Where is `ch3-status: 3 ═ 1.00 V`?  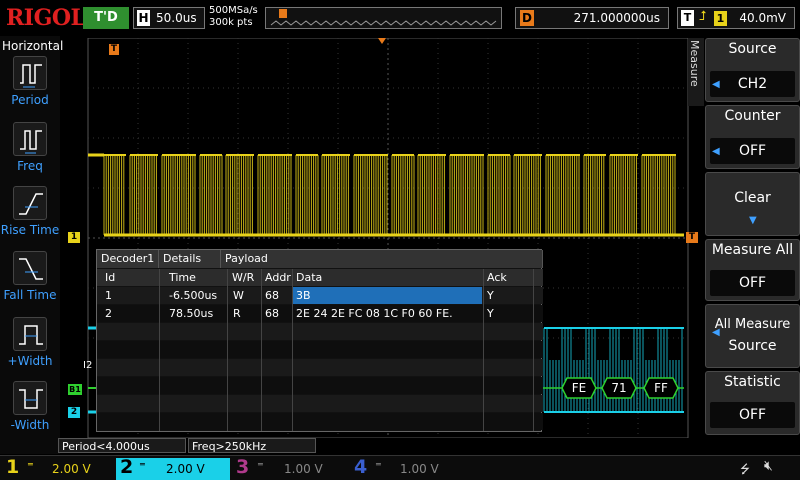 ch3-status: 3 ═ 1.00 V is located at coordinates (291, 468).